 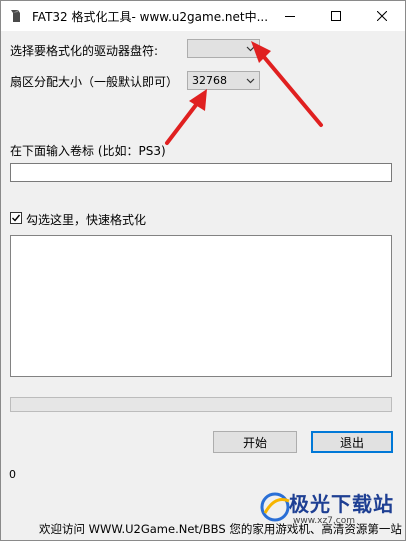 What do you see at coordinates (352, 442) in the screenshot?
I see `exit-button: 退出` at bounding box center [352, 442].